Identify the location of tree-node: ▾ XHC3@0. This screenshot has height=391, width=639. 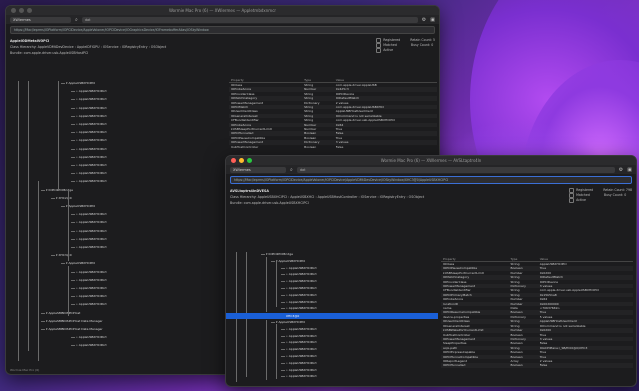
(64, 255).